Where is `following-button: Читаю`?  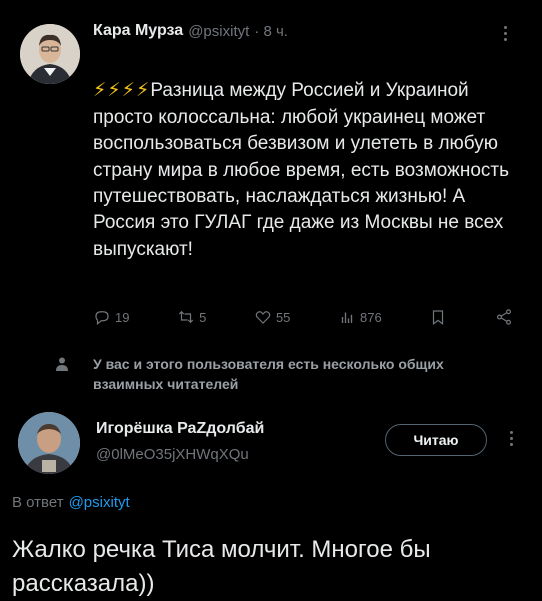 following-button: Читаю is located at coordinates (436, 440).